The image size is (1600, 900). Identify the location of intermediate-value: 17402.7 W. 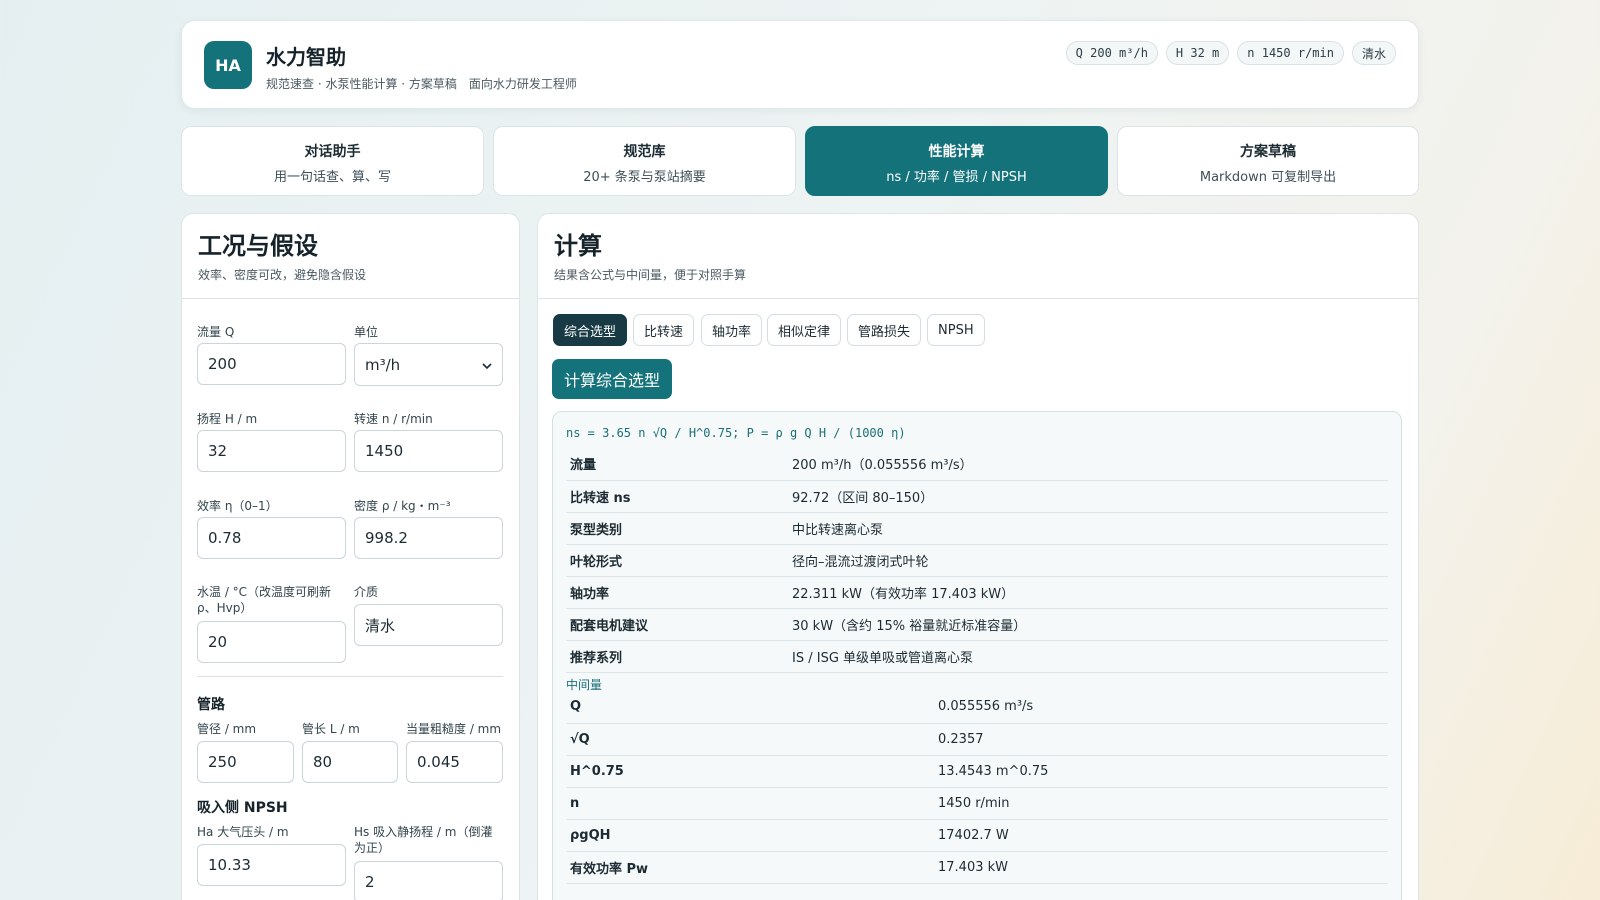
(1161, 835).